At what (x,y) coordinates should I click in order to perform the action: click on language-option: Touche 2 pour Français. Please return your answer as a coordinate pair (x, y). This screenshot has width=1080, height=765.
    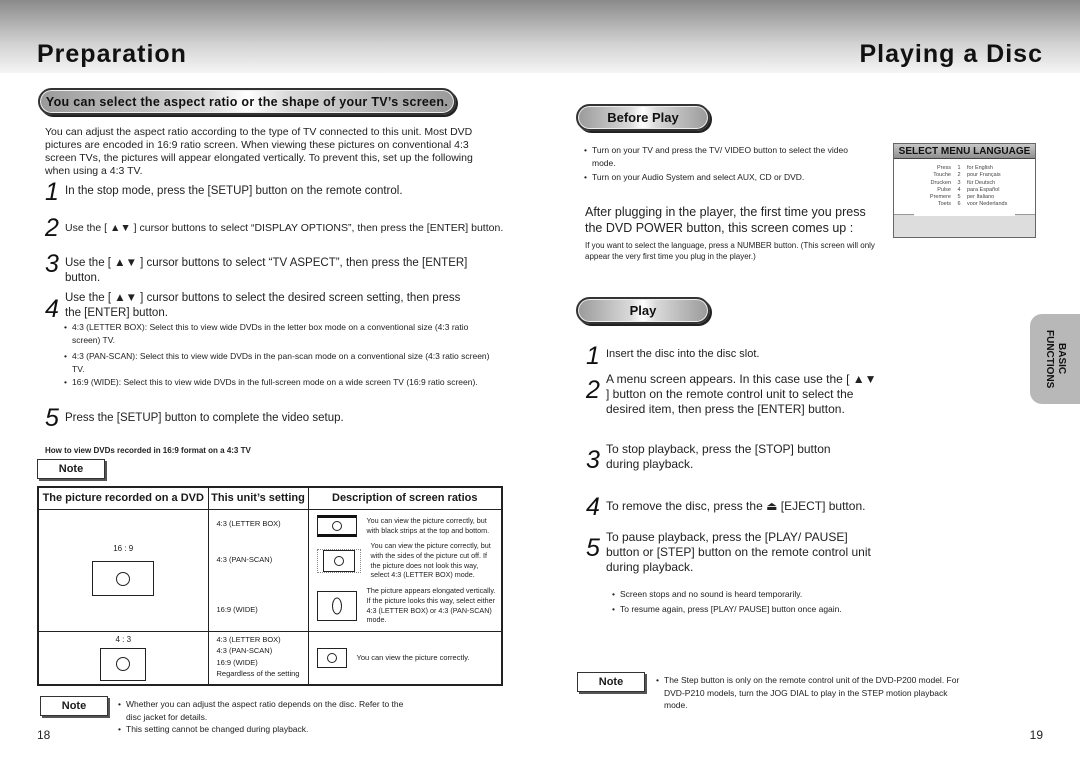
    Looking at the image, I should click on (964, 175).